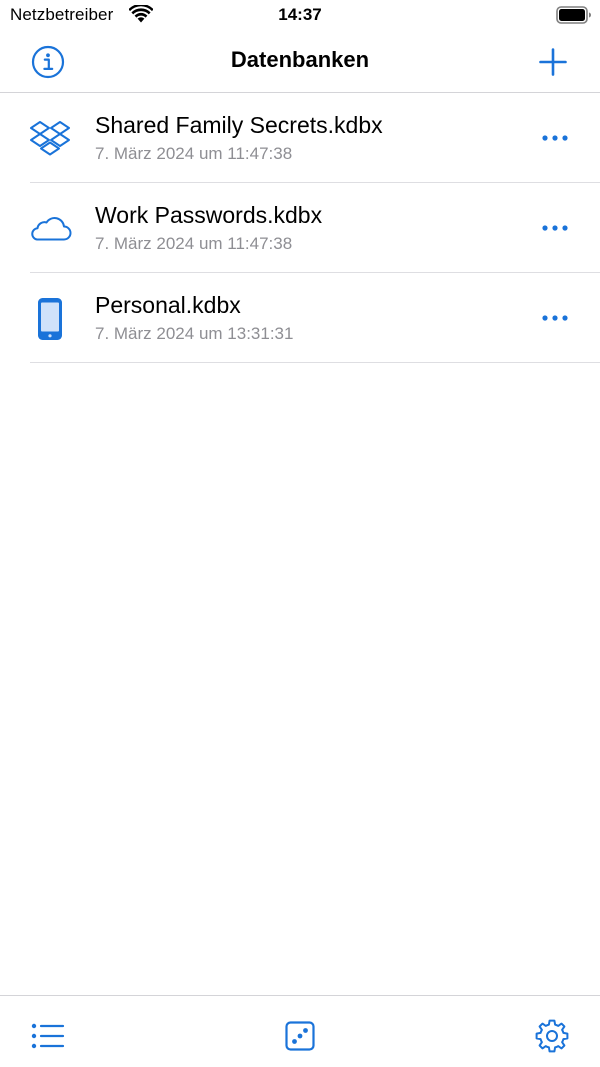  What do you see at coordinates (194, 333) in the screenshot?
I see `database-date: 7. März 2024 um 13:31:31` at bounding box center [194, 333].